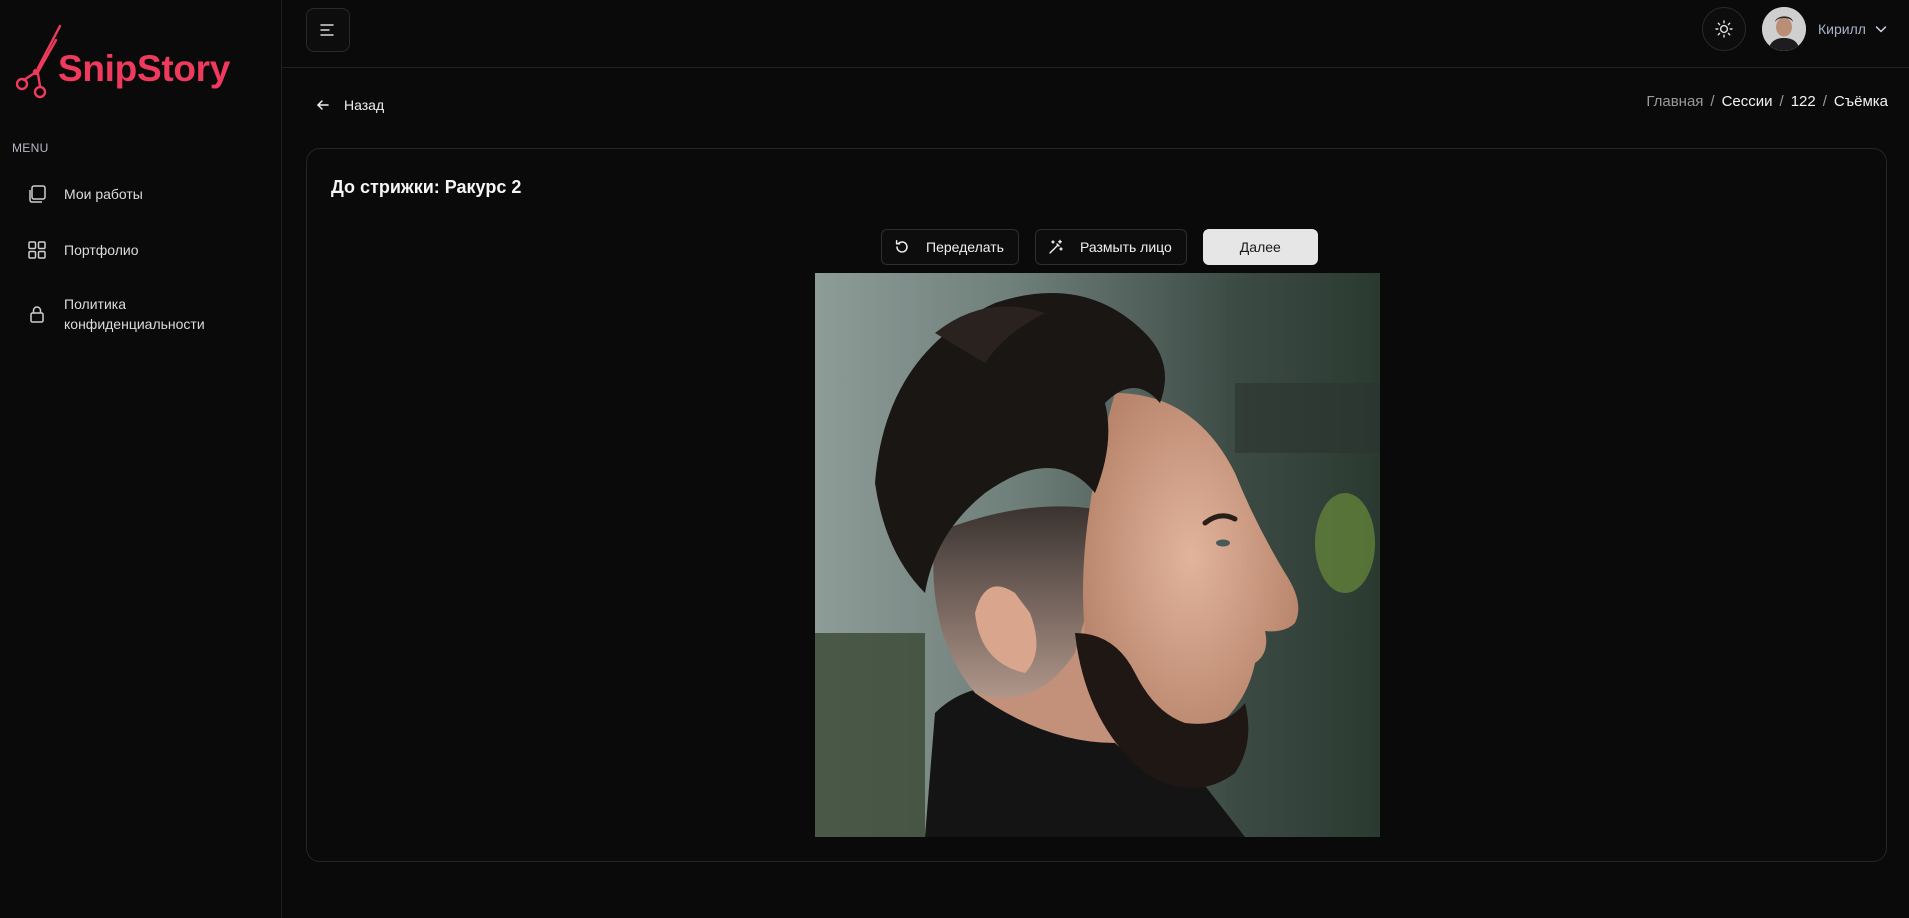 The width and height of the screenshot is (1909, 918). I want to click on top-bar: Кирилл, so click(1095, 34).